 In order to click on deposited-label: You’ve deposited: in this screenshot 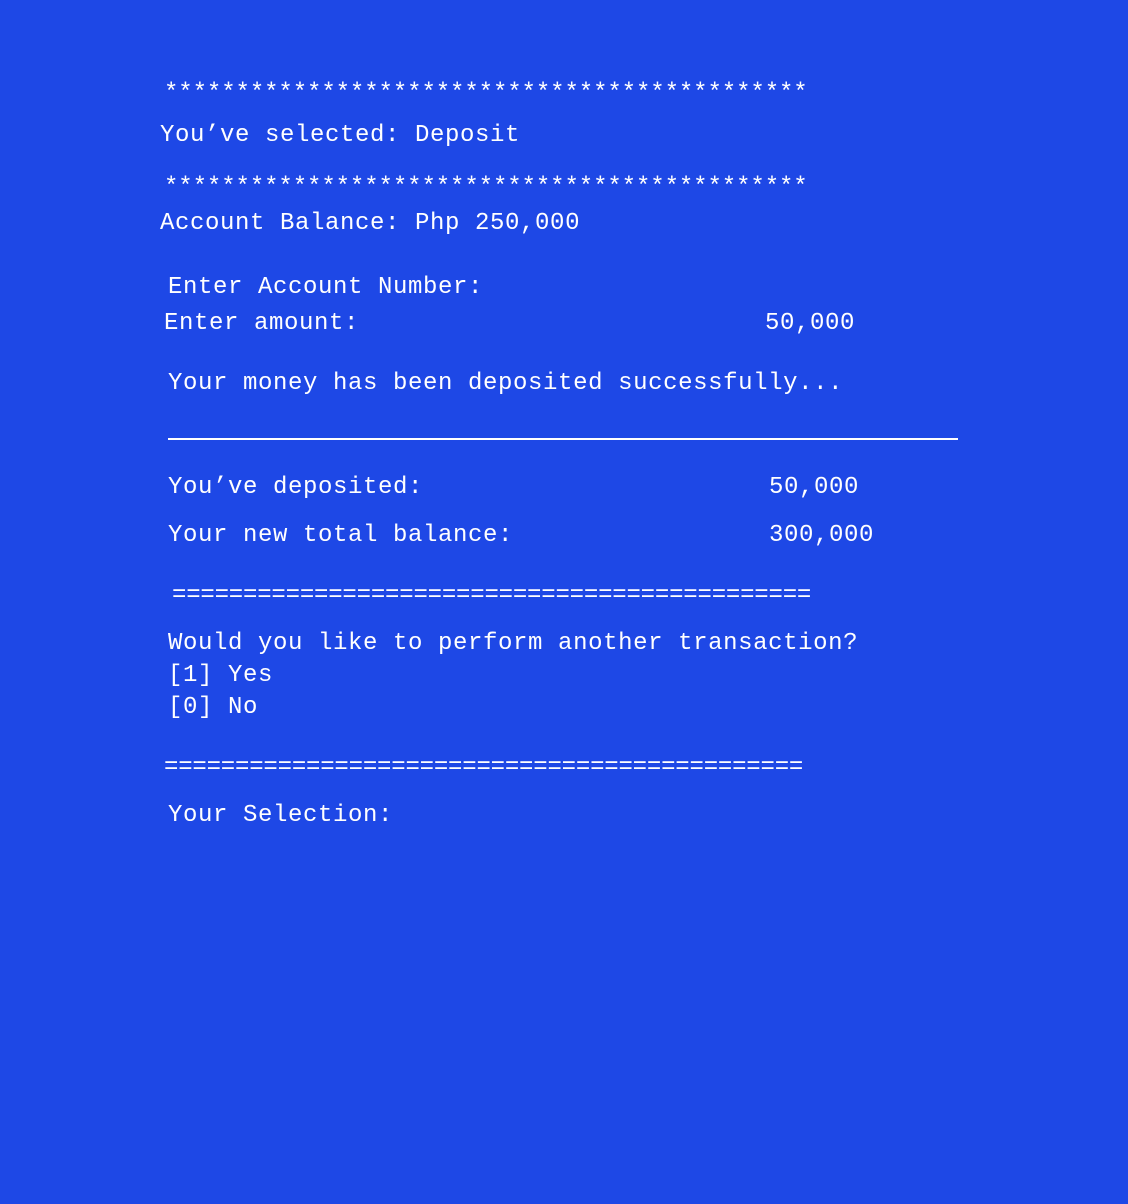, I will do `click(296, 487)`.